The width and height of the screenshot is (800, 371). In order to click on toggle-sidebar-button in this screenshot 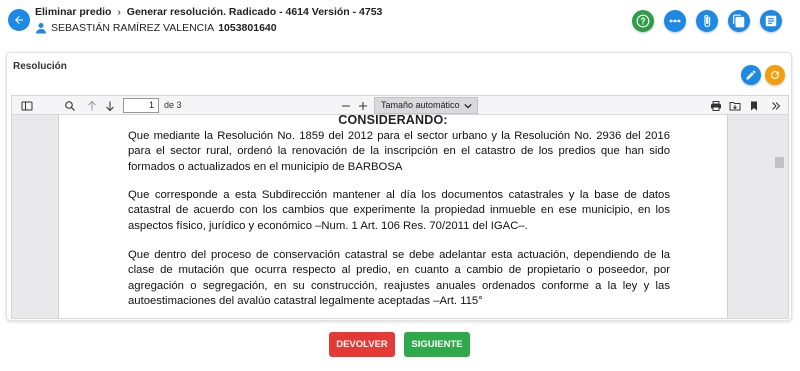, I will do `click(26, 105)`.